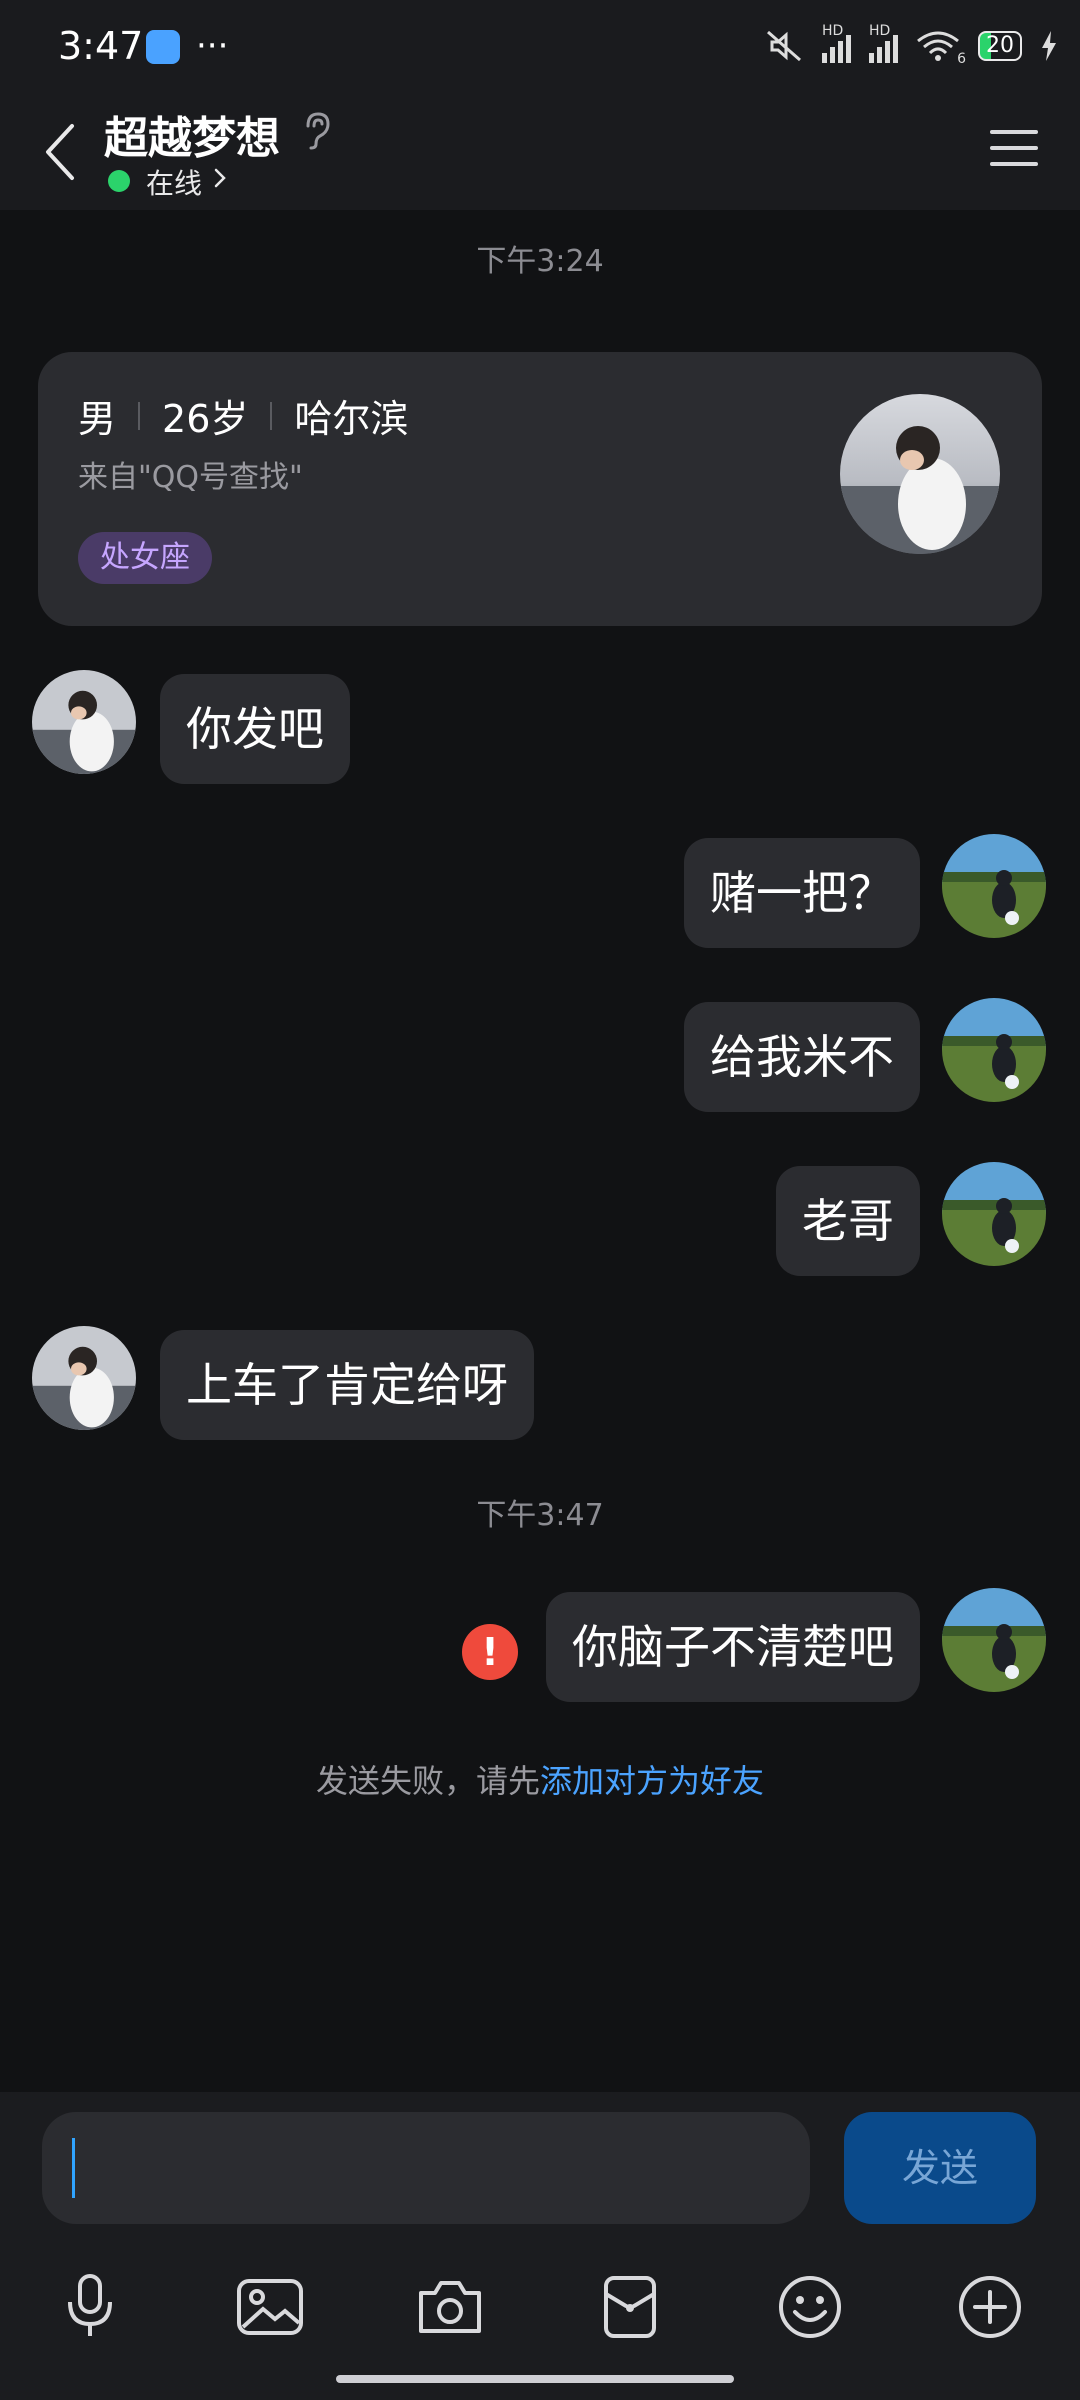 Image resolution: width=1080 pixels, height=2400 pixels. I want to click on more-notifications: ···, so click(212, 46).